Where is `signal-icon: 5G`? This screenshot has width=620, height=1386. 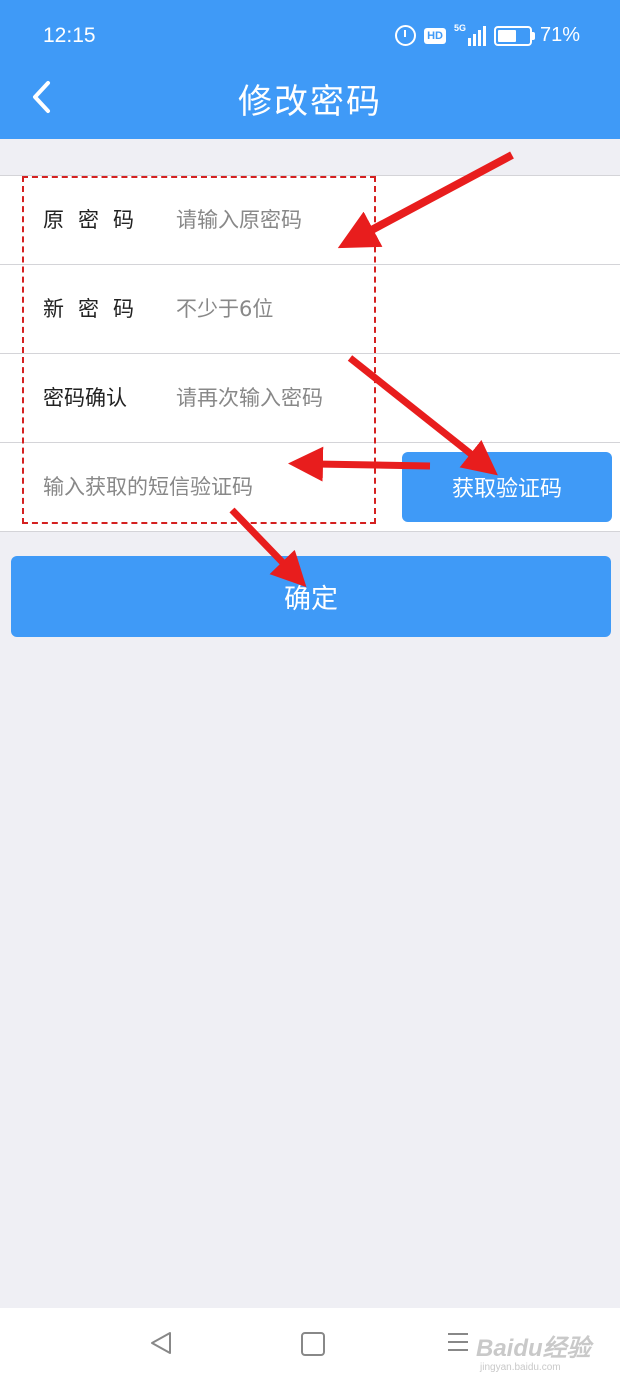
signal-icon: 5G is located at coordinates (469, 34).